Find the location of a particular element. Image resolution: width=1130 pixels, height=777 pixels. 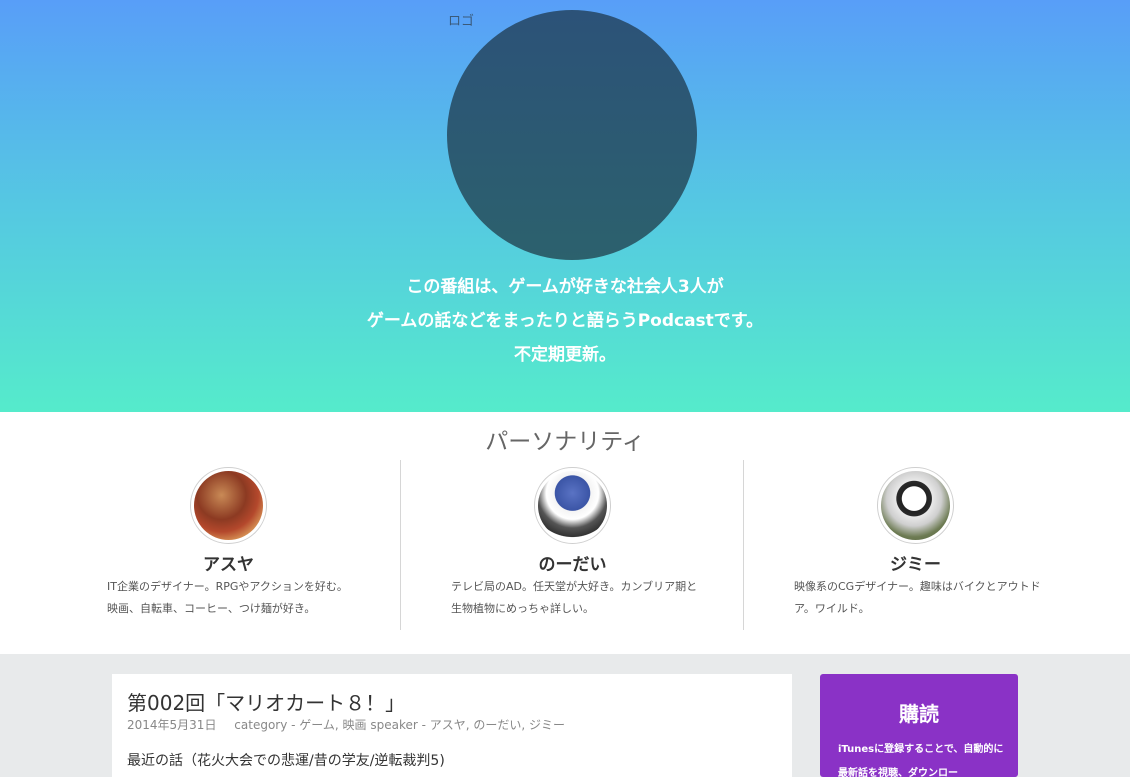

tagline-line-2: ゲームの話などをまったりと語らうPodcastです。 is located at coordinates (565, 321).